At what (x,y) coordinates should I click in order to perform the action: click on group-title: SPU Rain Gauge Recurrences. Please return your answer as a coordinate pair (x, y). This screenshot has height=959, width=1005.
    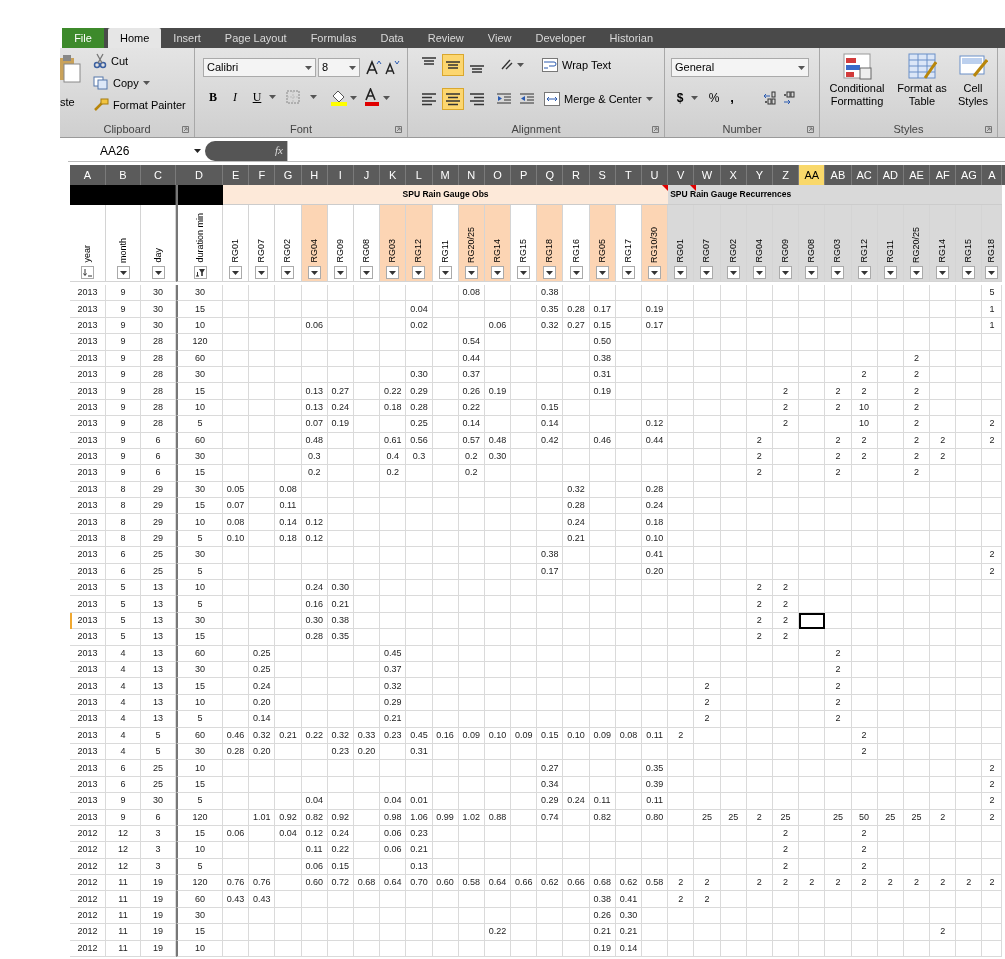
    Looking at the image, I should click on (731, 194).